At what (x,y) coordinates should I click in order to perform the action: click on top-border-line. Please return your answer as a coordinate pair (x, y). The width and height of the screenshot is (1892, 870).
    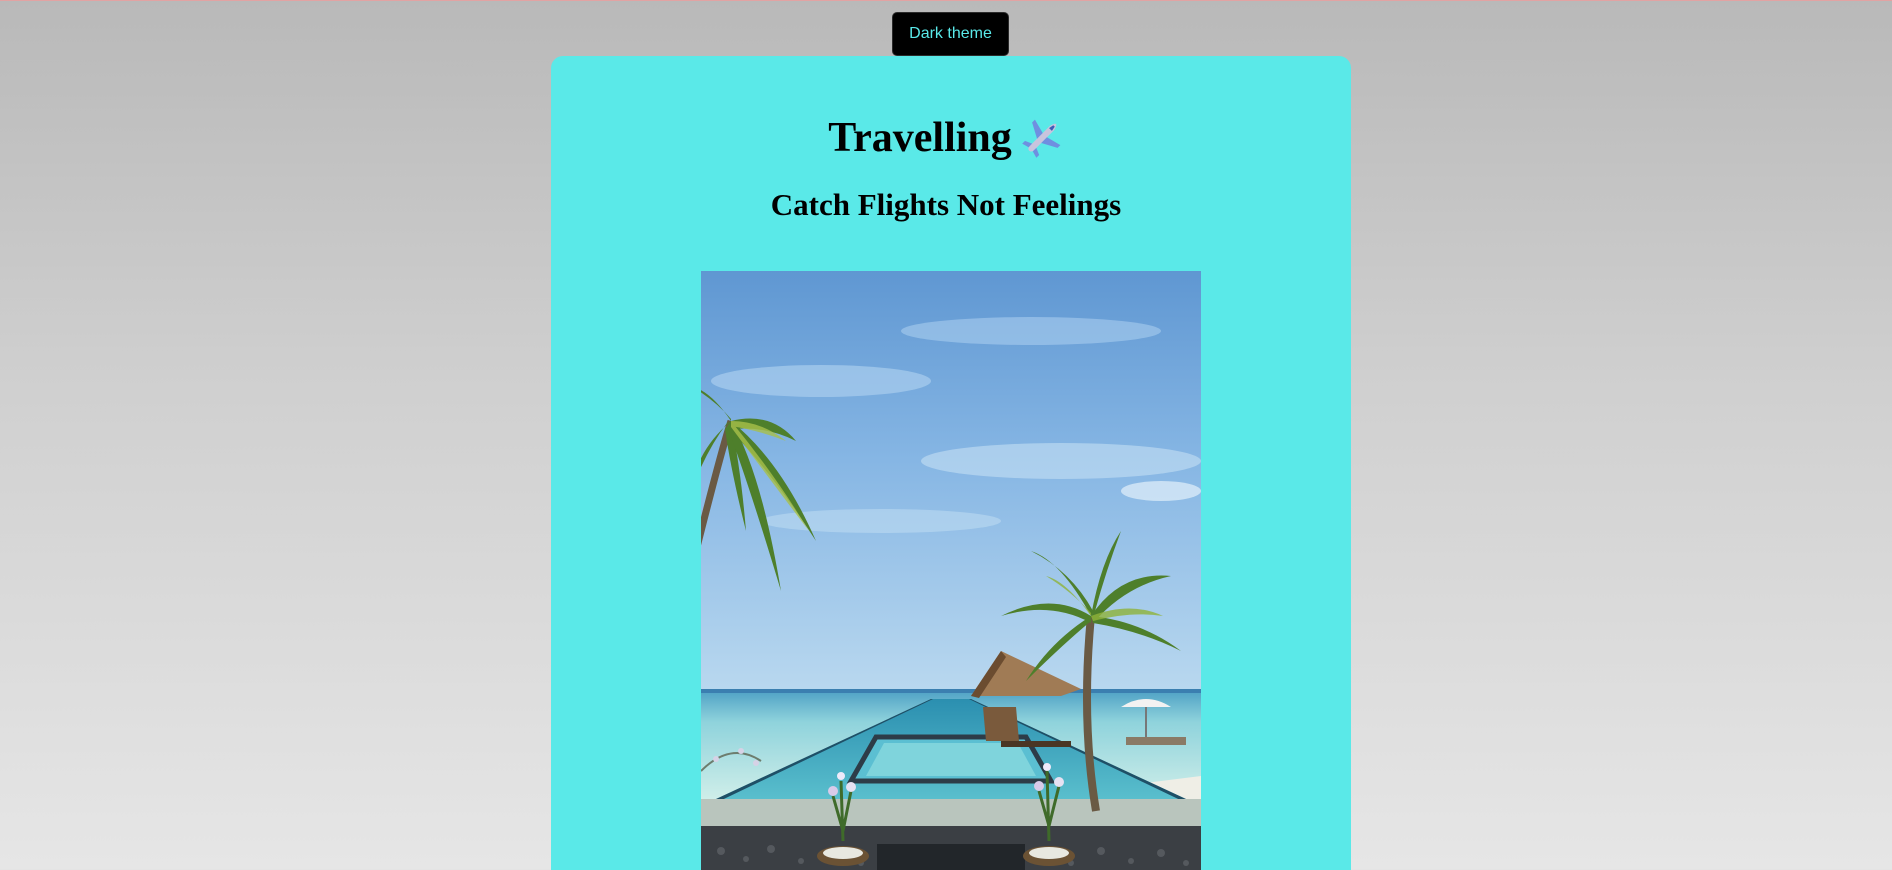
    Looking at the image, I should click on (946, 0).